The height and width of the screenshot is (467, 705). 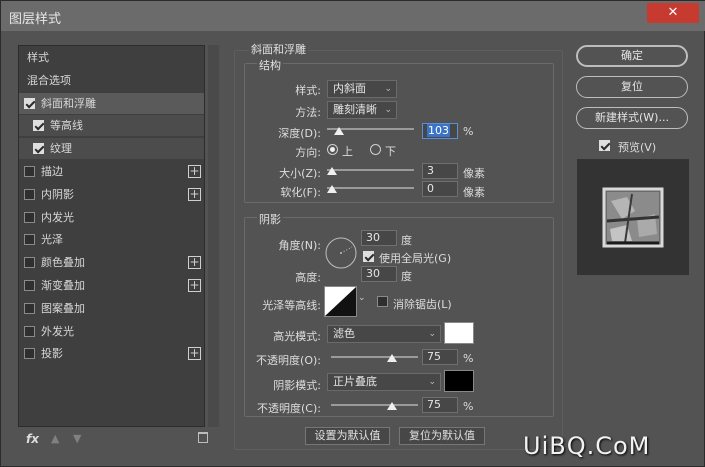 I want to click on shadow-opacity-input: 75, so click(x=440, y=405).